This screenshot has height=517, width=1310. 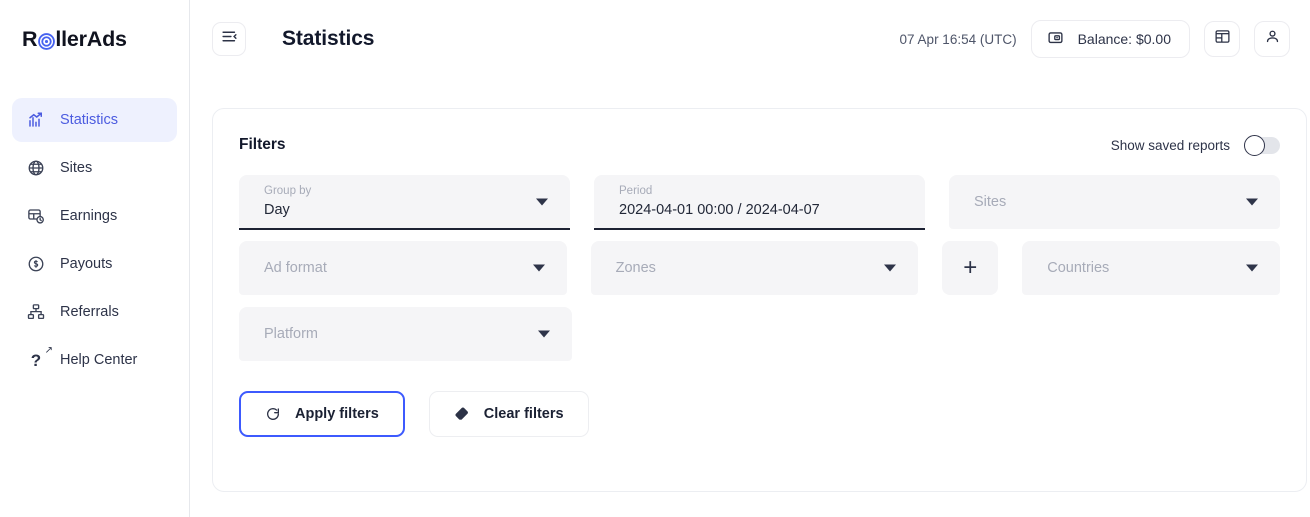 I want to click on table-clock-icon, so click(x=36, y=216).